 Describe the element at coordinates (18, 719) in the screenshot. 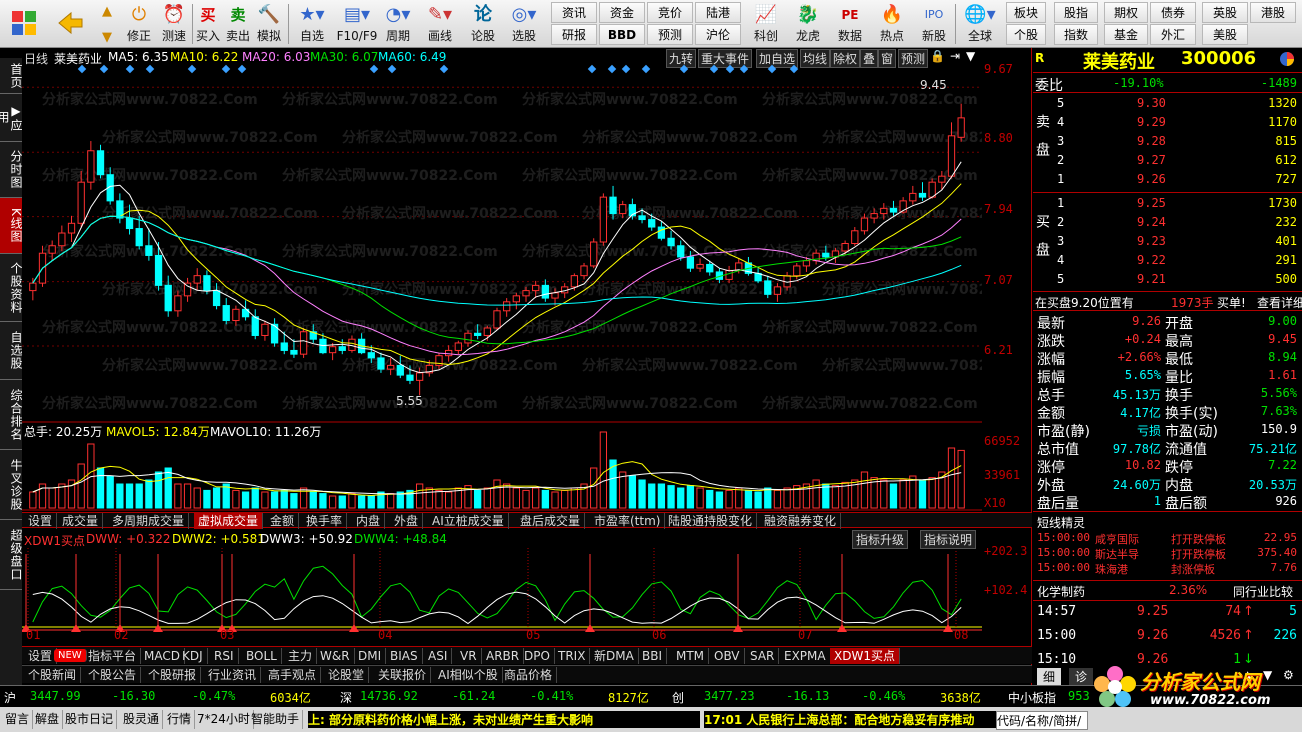

I see `bottom-item: 留言` at that location.